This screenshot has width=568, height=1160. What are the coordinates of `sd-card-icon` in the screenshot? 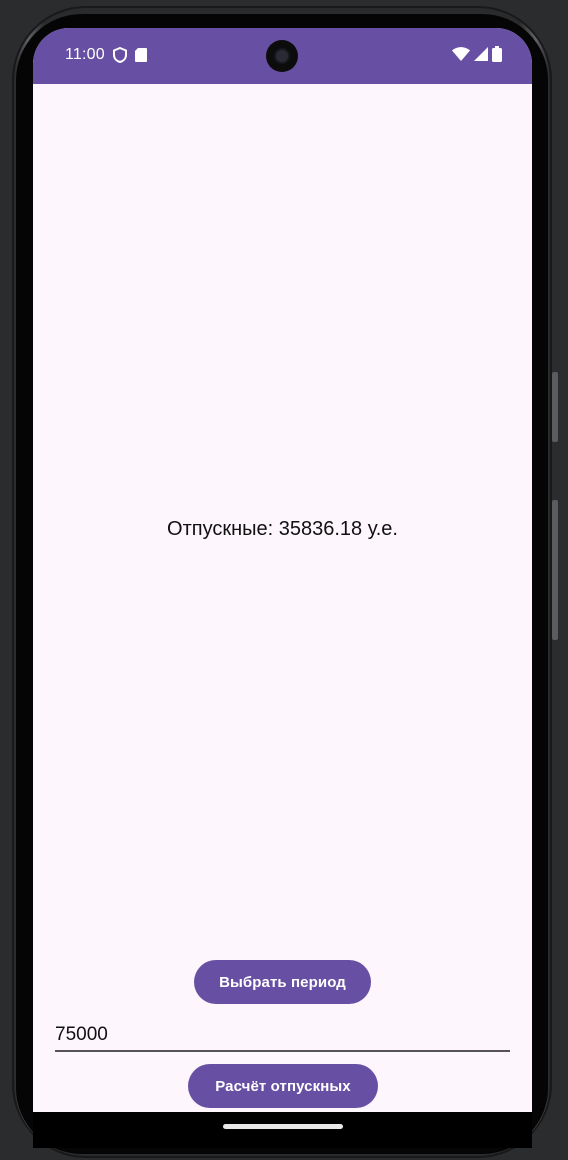 It's located at (140, 55).